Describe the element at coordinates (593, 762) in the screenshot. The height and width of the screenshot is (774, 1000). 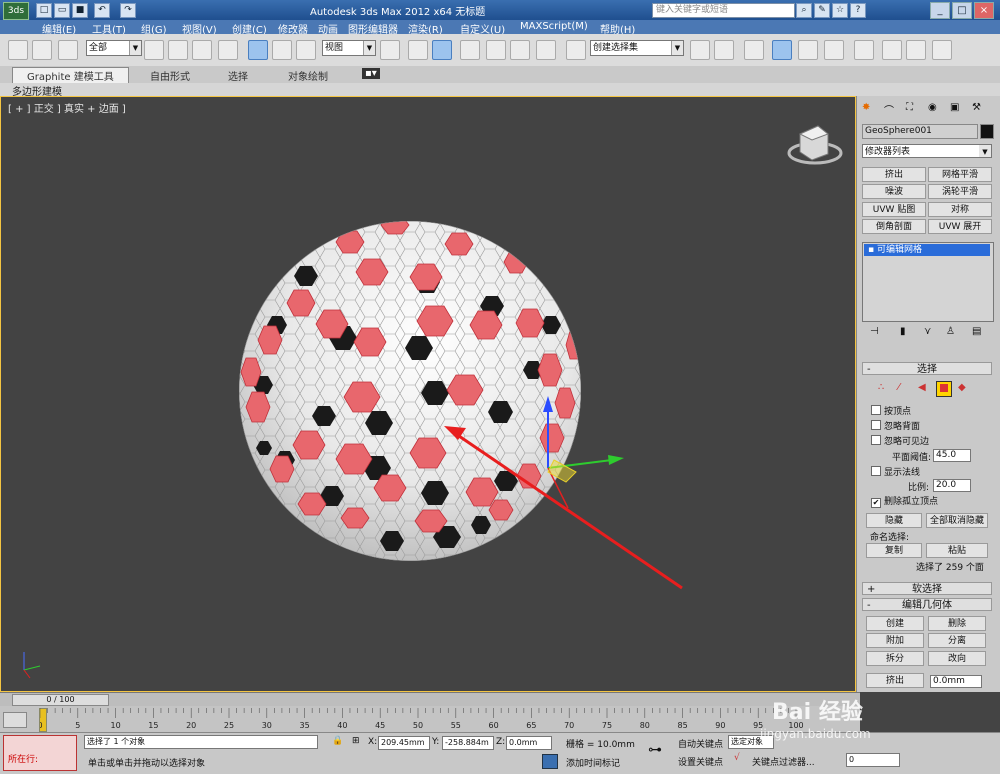
I see `add-time-tag: 添加时间标记` at that location.